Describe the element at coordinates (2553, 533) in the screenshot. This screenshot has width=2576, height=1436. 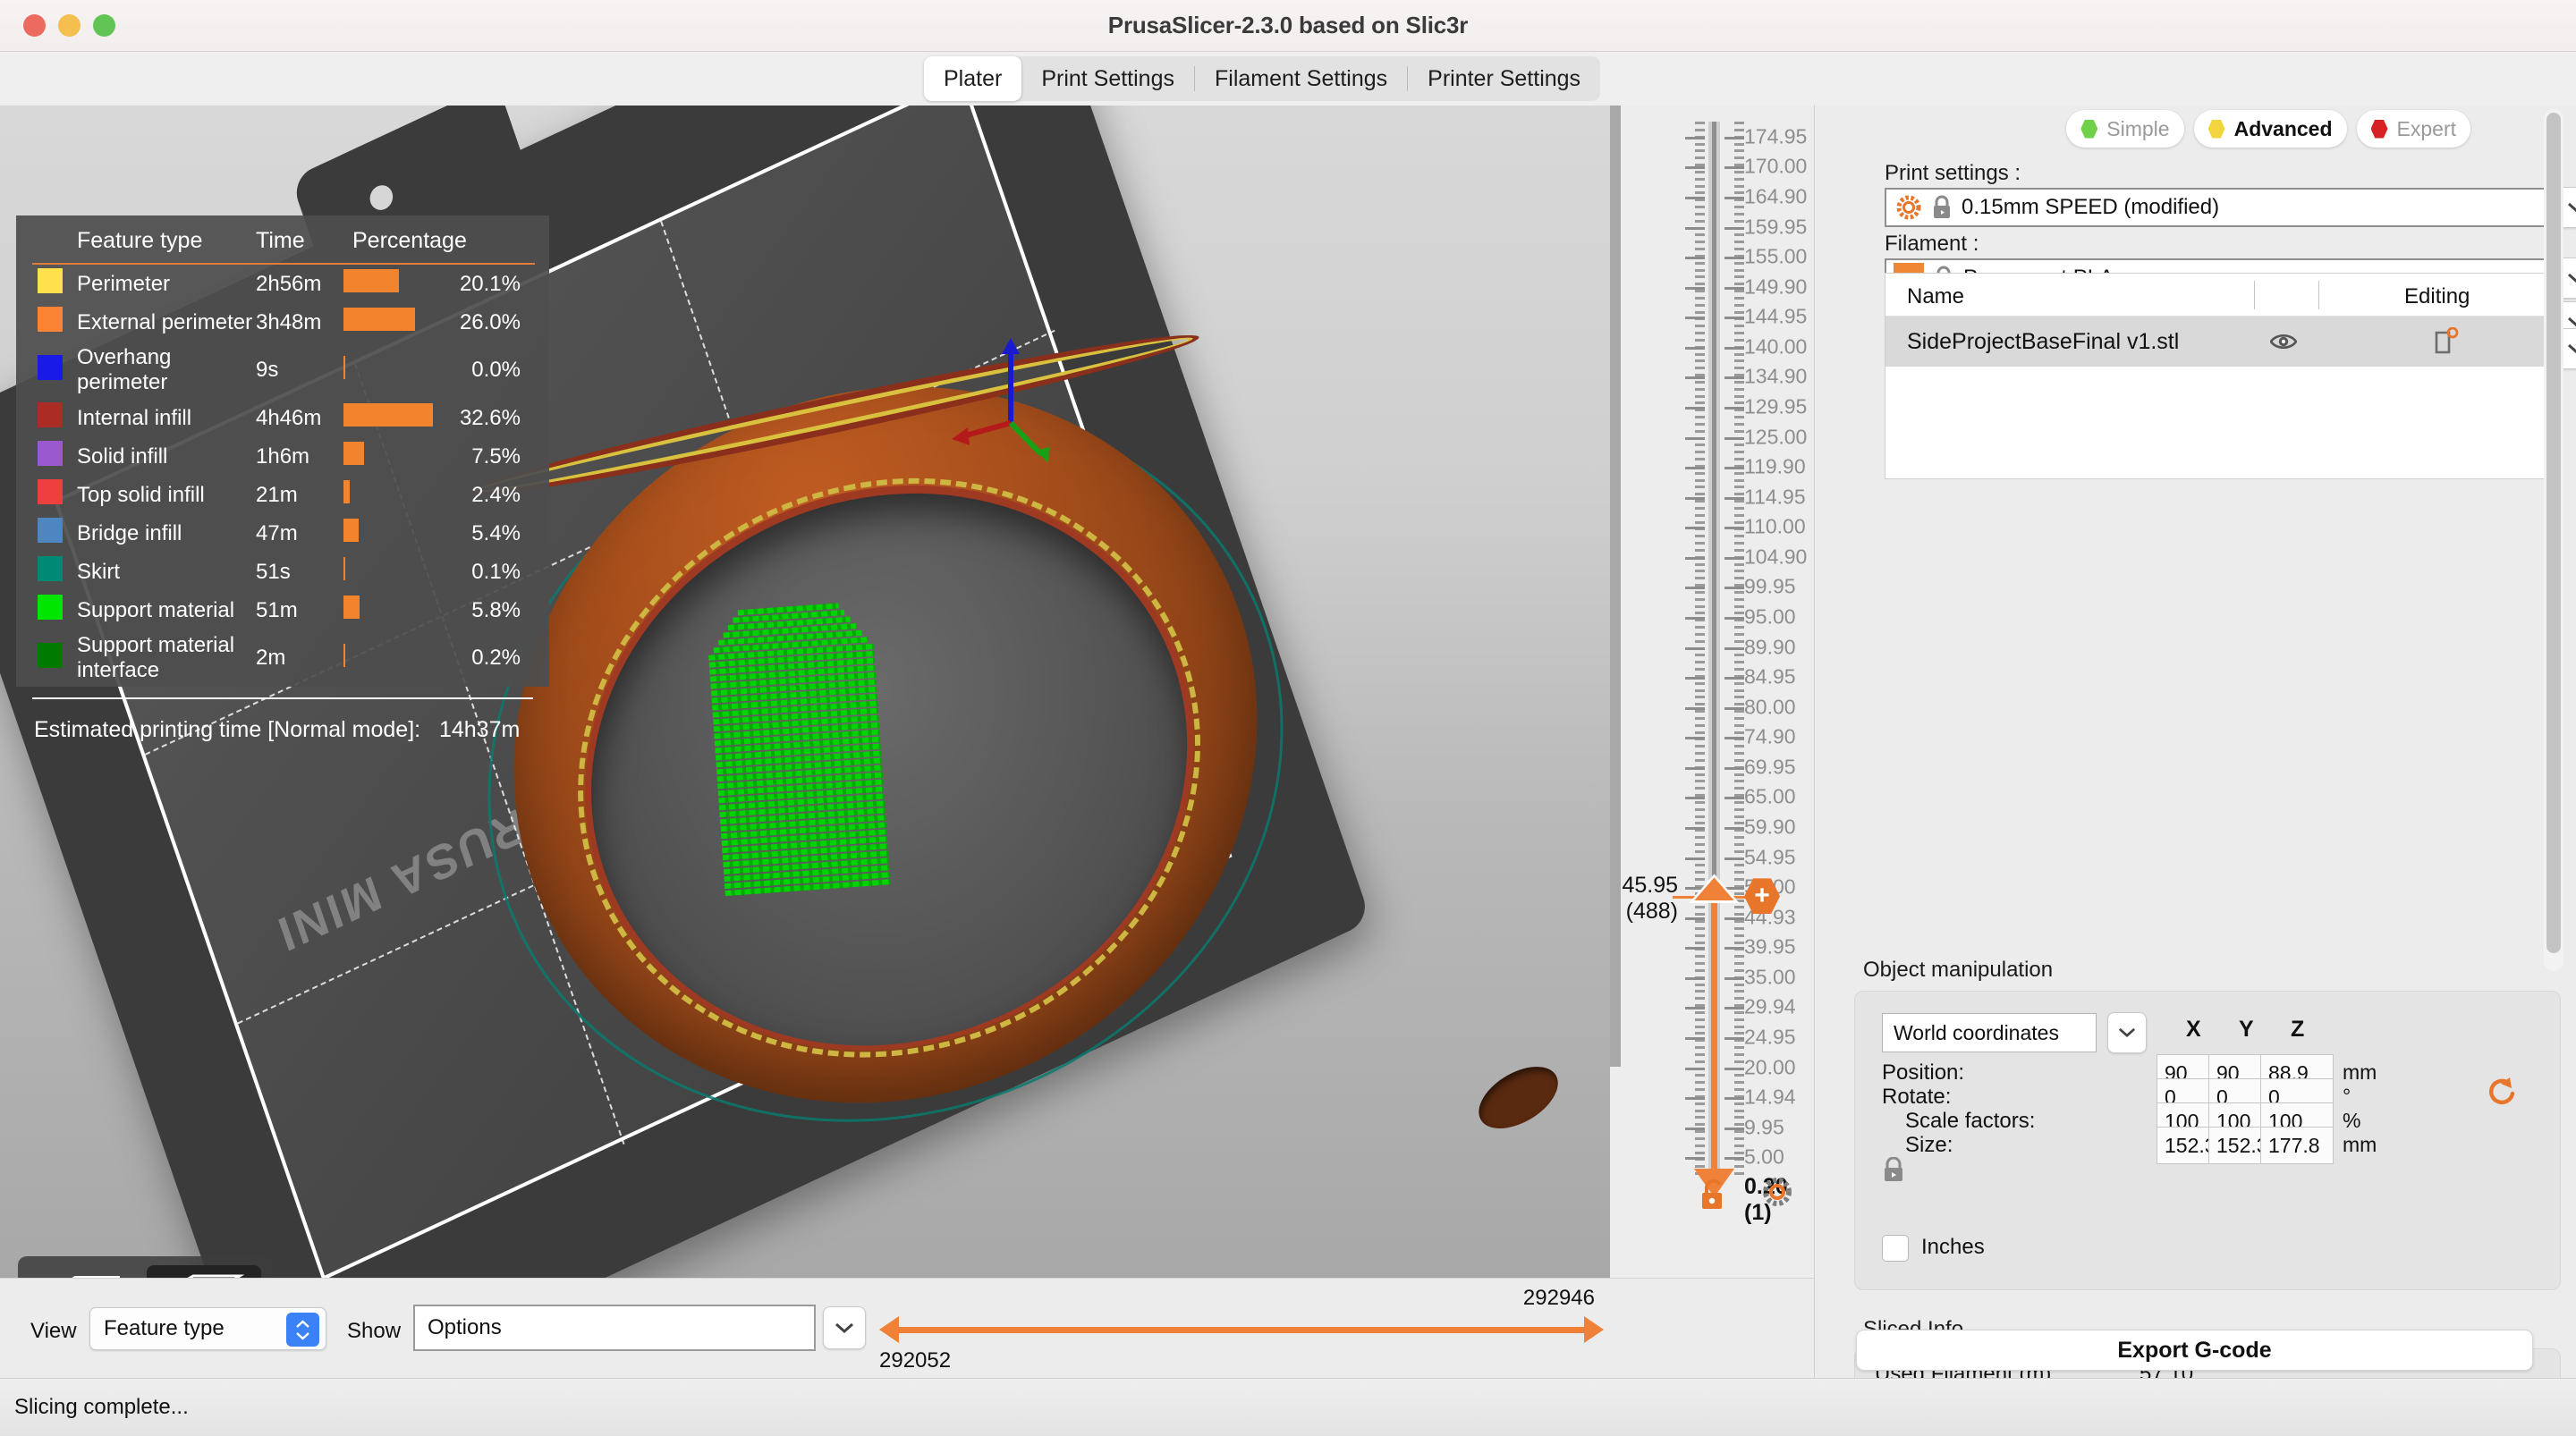
I see `sidebar-scrollbar-thumb` at that location.